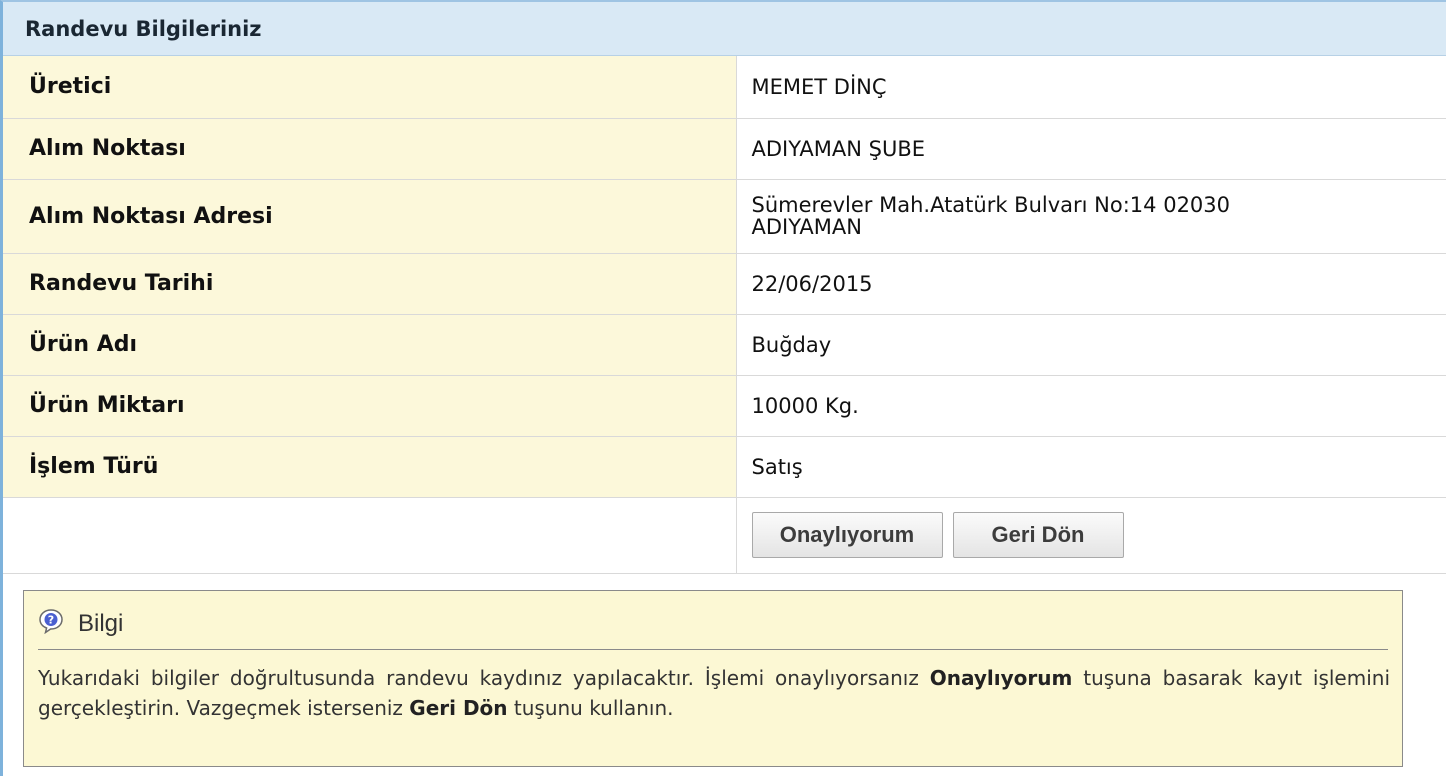 The width and height of the screenshot is (1448, 778). What do you see at coordinates (370, 149) in the screenshot?
I see `row-label-purchase-point: Alım Noktası` at bounding box center [370, 149].